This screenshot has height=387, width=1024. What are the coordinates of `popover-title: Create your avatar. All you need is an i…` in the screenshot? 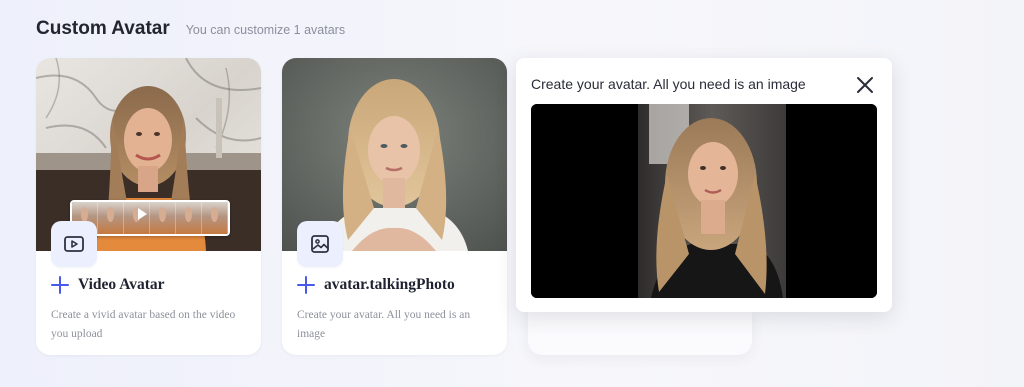 It's located at (668, 84).